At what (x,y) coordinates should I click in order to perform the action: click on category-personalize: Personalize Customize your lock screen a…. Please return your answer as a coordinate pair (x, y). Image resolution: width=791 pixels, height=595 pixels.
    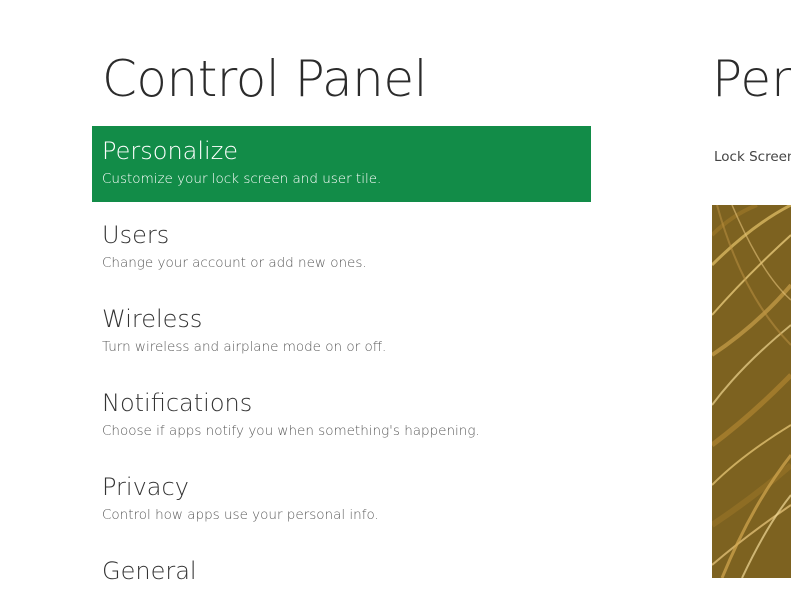
    Looking at the image, I should click on (341, 164).